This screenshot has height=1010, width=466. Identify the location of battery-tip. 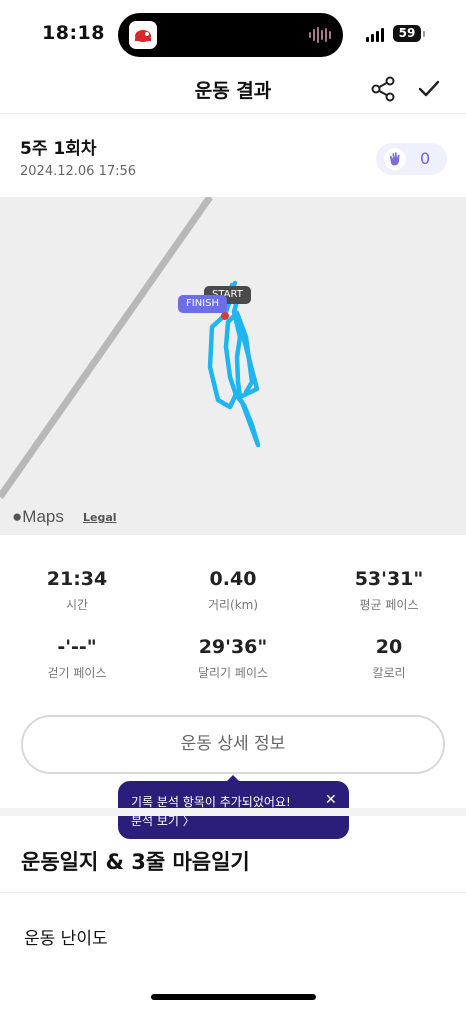
(424, 34).